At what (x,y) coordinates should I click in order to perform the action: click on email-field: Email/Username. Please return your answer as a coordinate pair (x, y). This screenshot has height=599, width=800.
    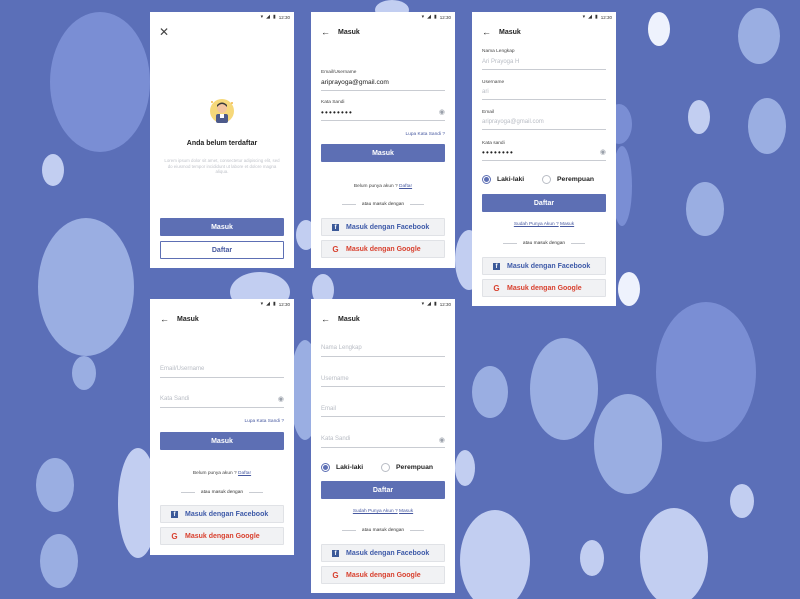
    Looking at the image, I should click on (182, 369).